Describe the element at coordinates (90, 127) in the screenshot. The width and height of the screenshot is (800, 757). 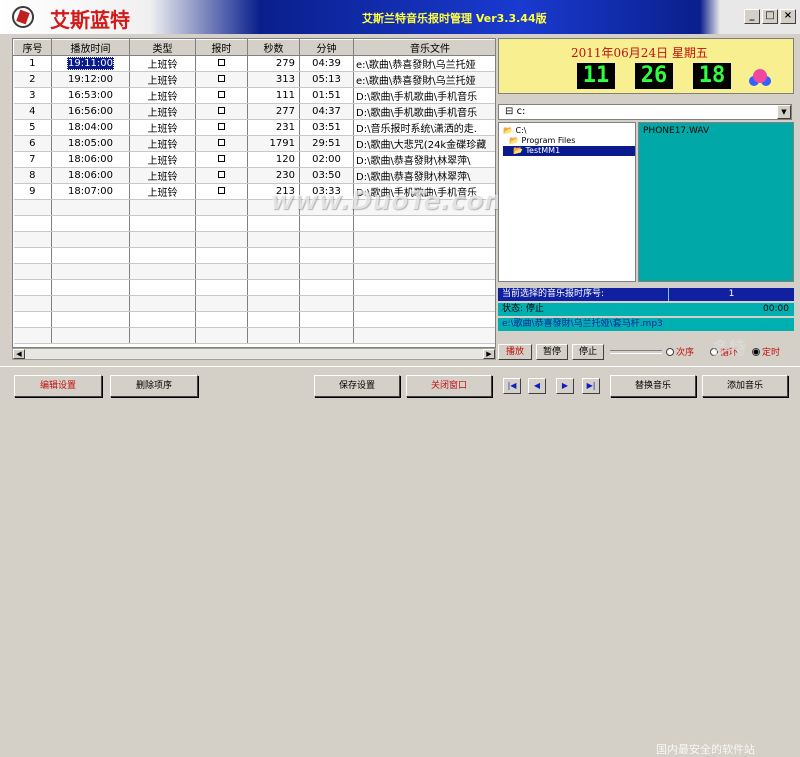
I see `cell-time: 18:04:00` at that location.